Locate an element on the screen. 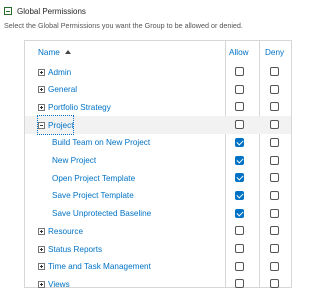 The height and width of the screenshot is (293, 320). permission-group: Status Reports is located at coordinates (70, 249).